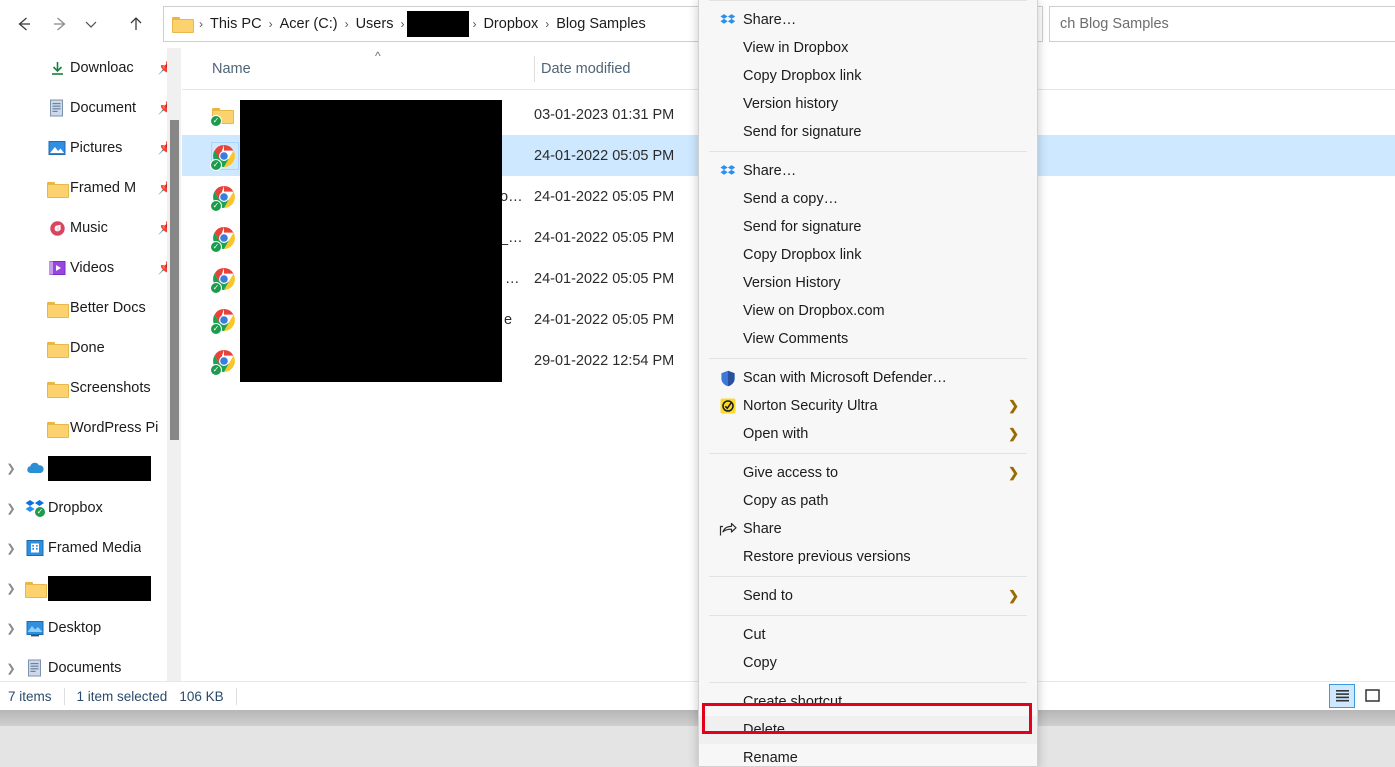 This screenshot has height=767, width=1395. I want to click on menu-item-send-to: Send to ❯, so click(868, 596).